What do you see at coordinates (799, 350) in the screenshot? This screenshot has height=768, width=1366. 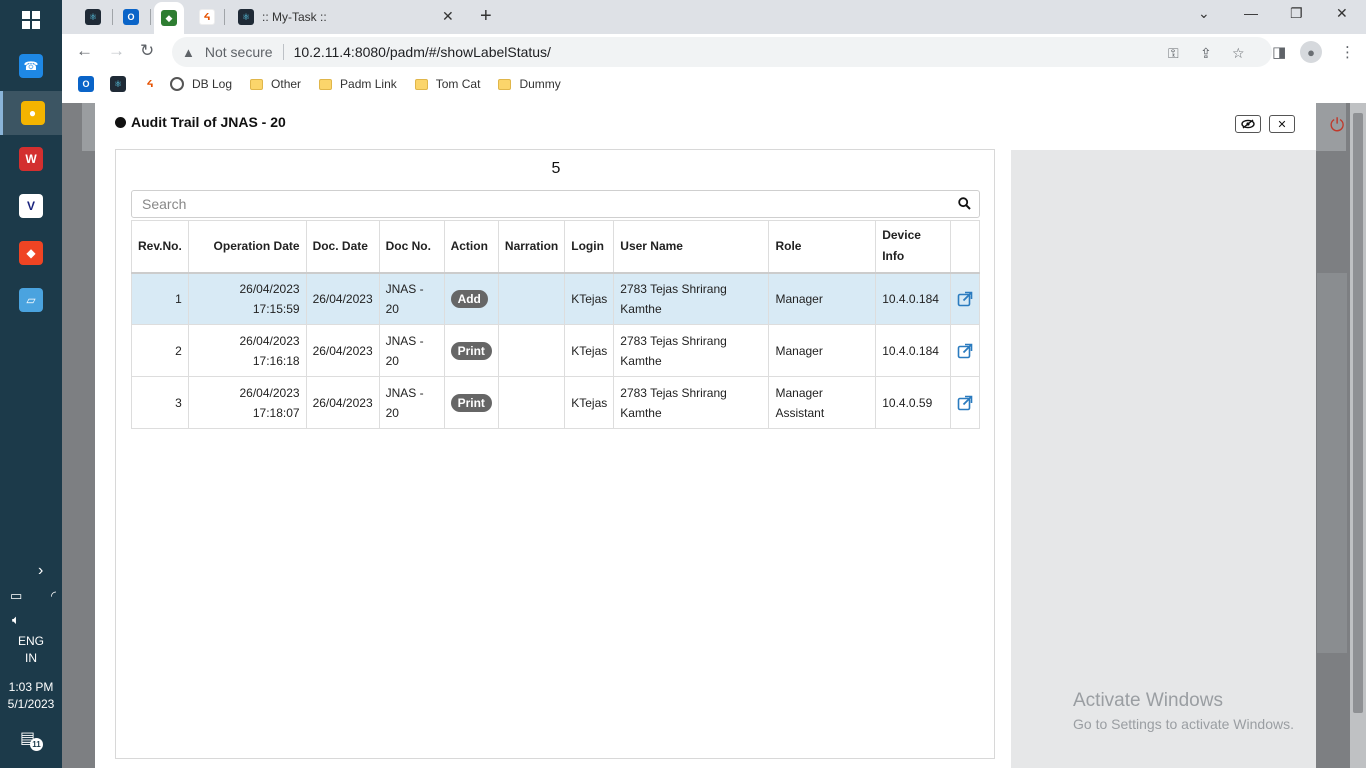 I see `role: Manager` at bounding box center [799, 350].